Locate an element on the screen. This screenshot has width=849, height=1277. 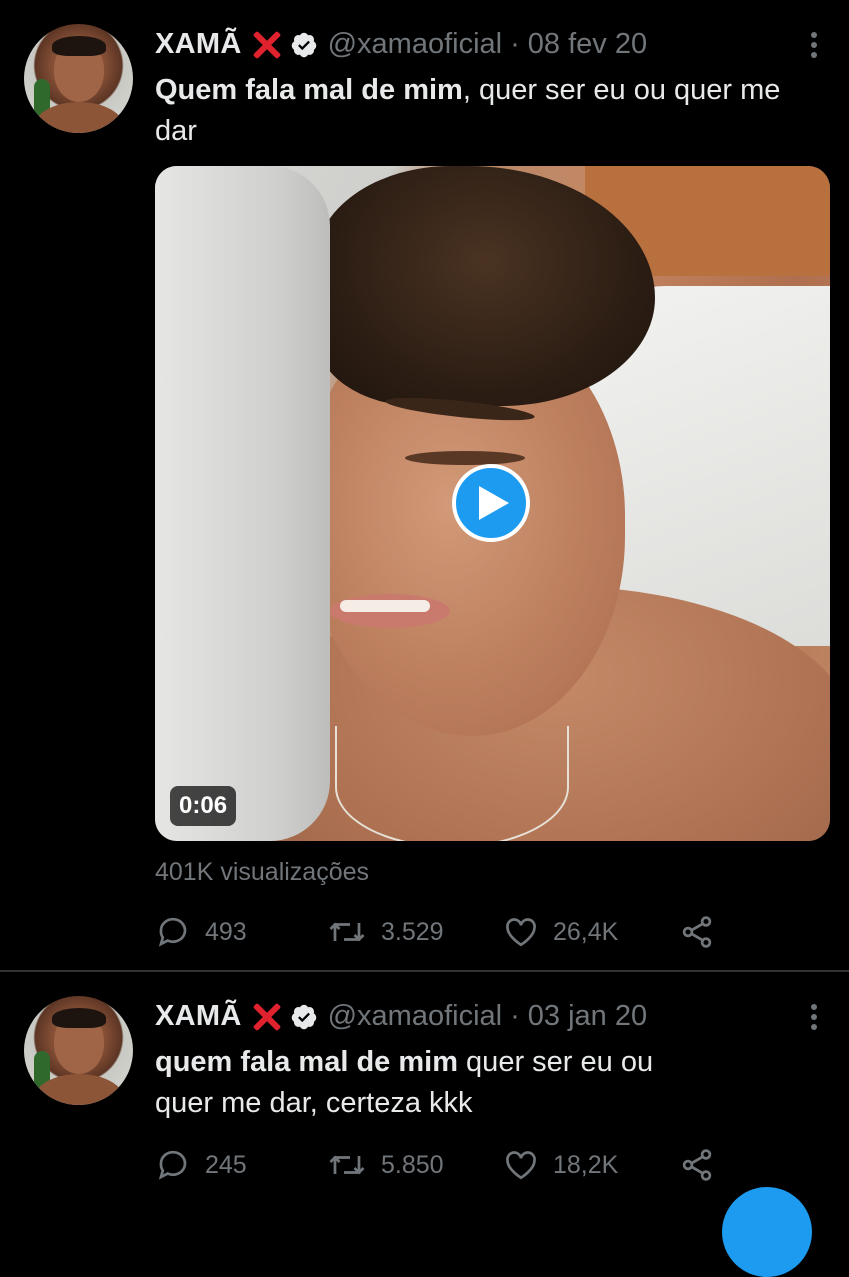
like-button: 18,2K is located at coordinates (560, 1165).